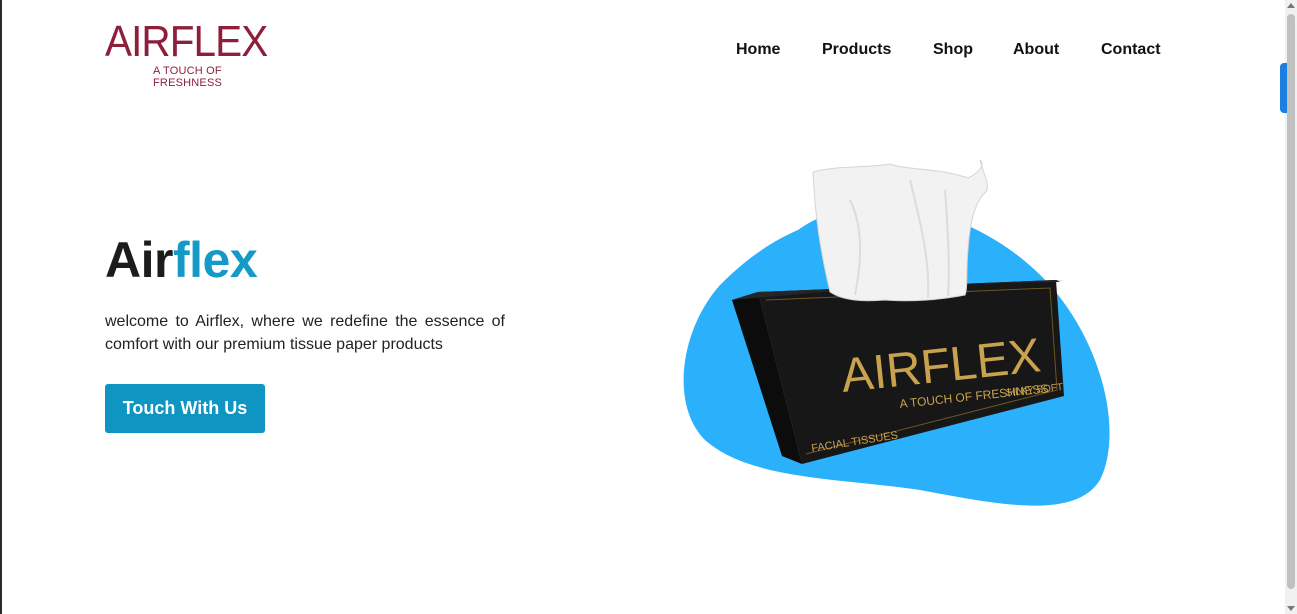 This screenshot has width=1297, height=614. Describe the element at coordinates (900, 231) in the screenshot. I see `tissue` at that location.